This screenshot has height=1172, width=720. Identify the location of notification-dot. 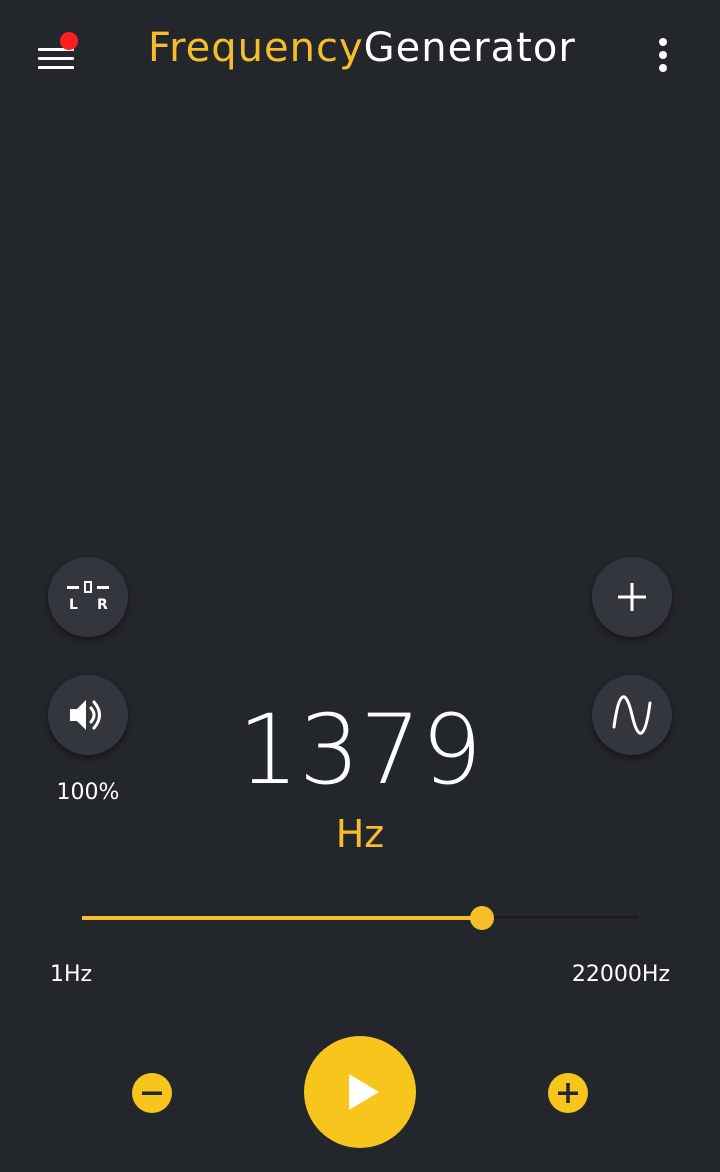
(69, 41).